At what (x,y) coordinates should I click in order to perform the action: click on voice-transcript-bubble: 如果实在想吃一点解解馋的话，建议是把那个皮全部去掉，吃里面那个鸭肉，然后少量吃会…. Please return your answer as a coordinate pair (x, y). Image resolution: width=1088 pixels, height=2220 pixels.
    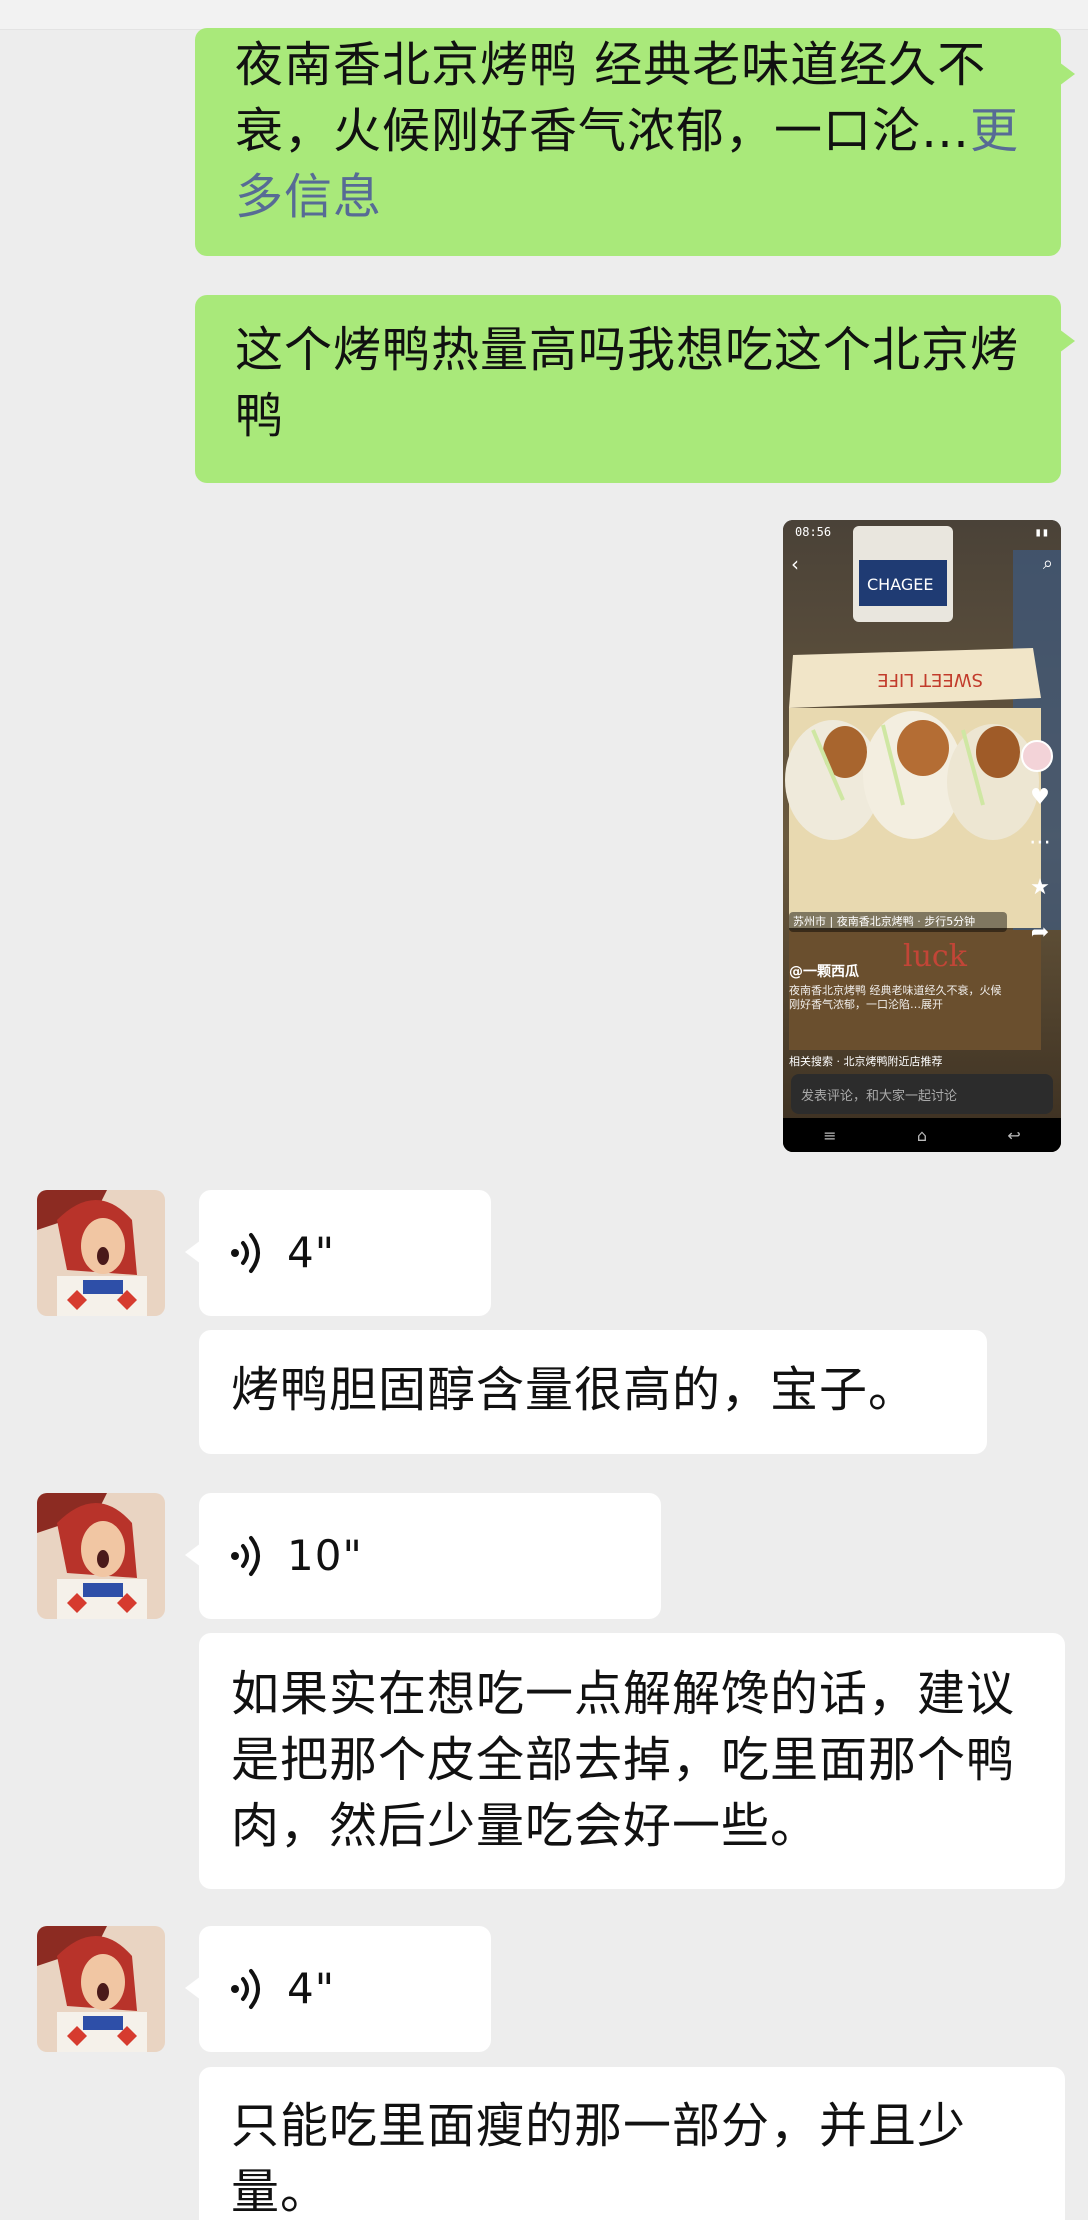
    Looking at the image, I should click on (632, 1761).